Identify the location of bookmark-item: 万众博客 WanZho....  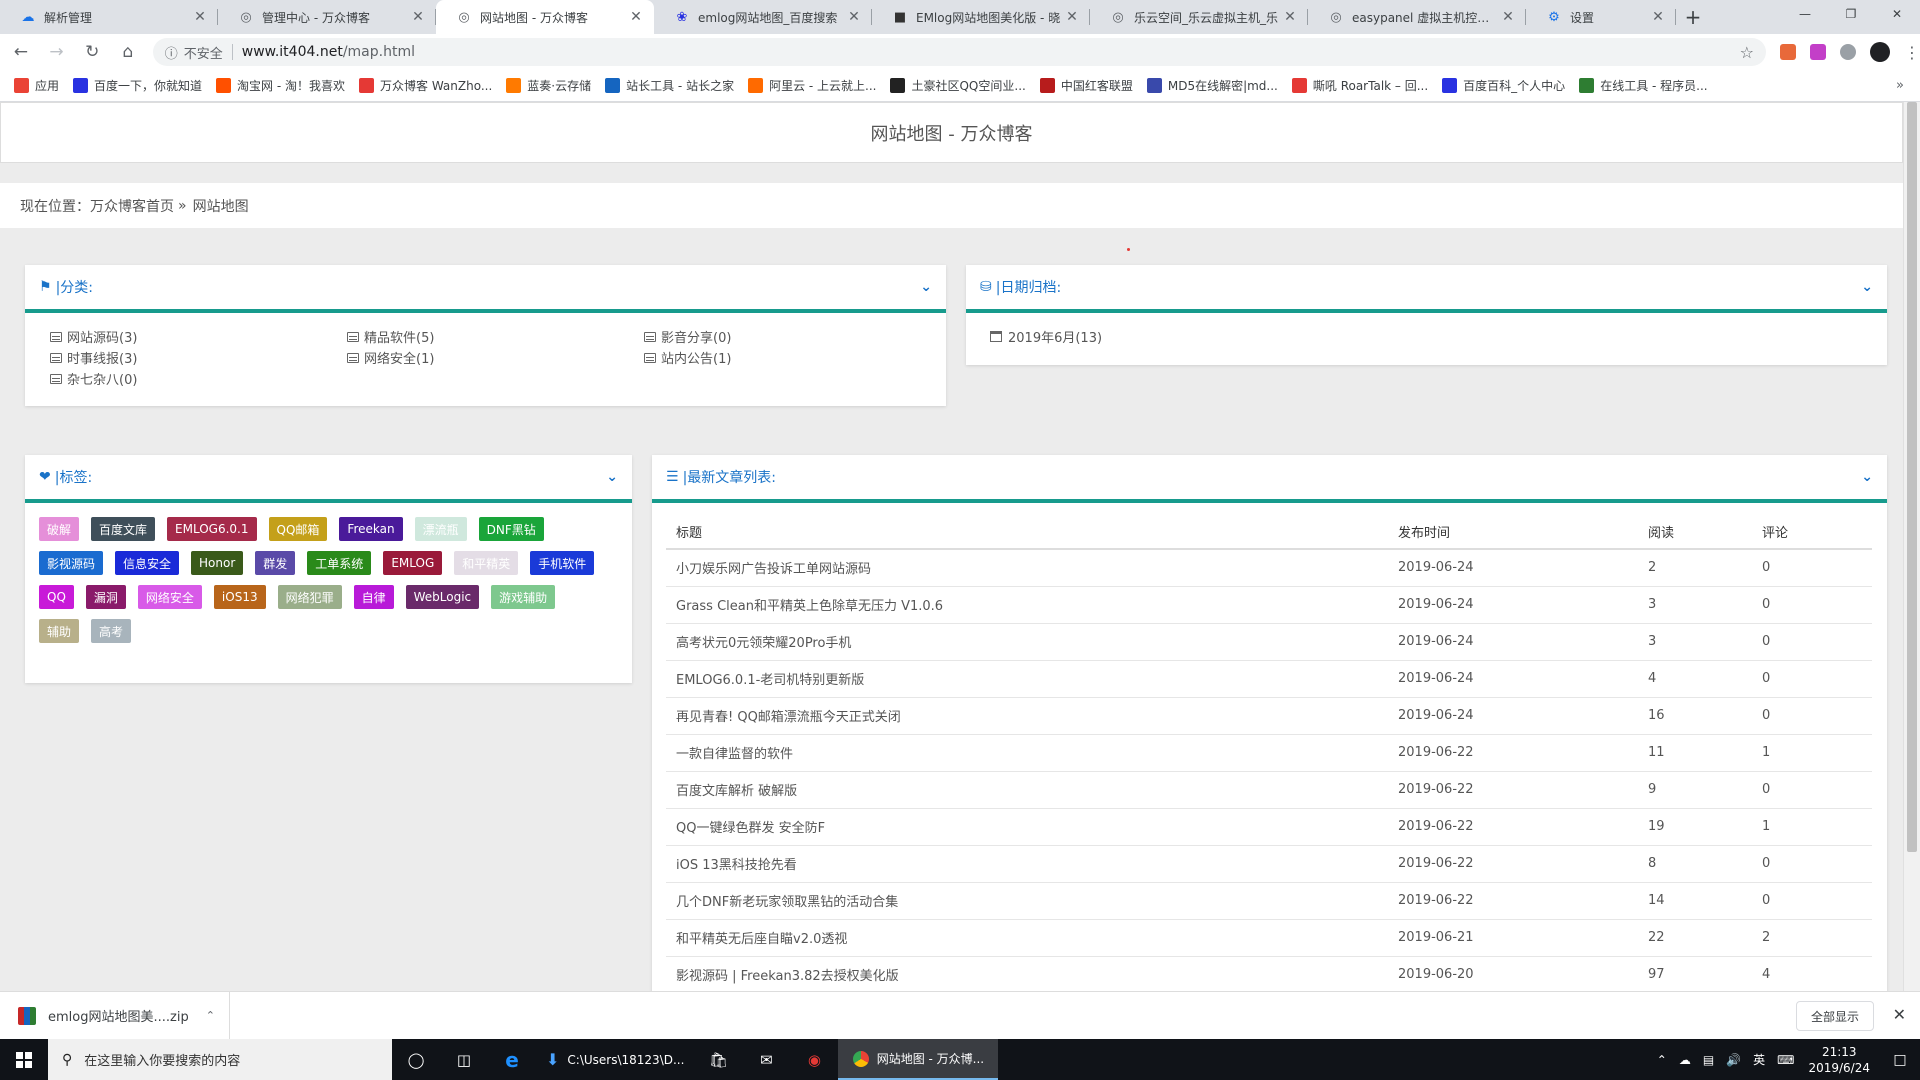
(425, 85).